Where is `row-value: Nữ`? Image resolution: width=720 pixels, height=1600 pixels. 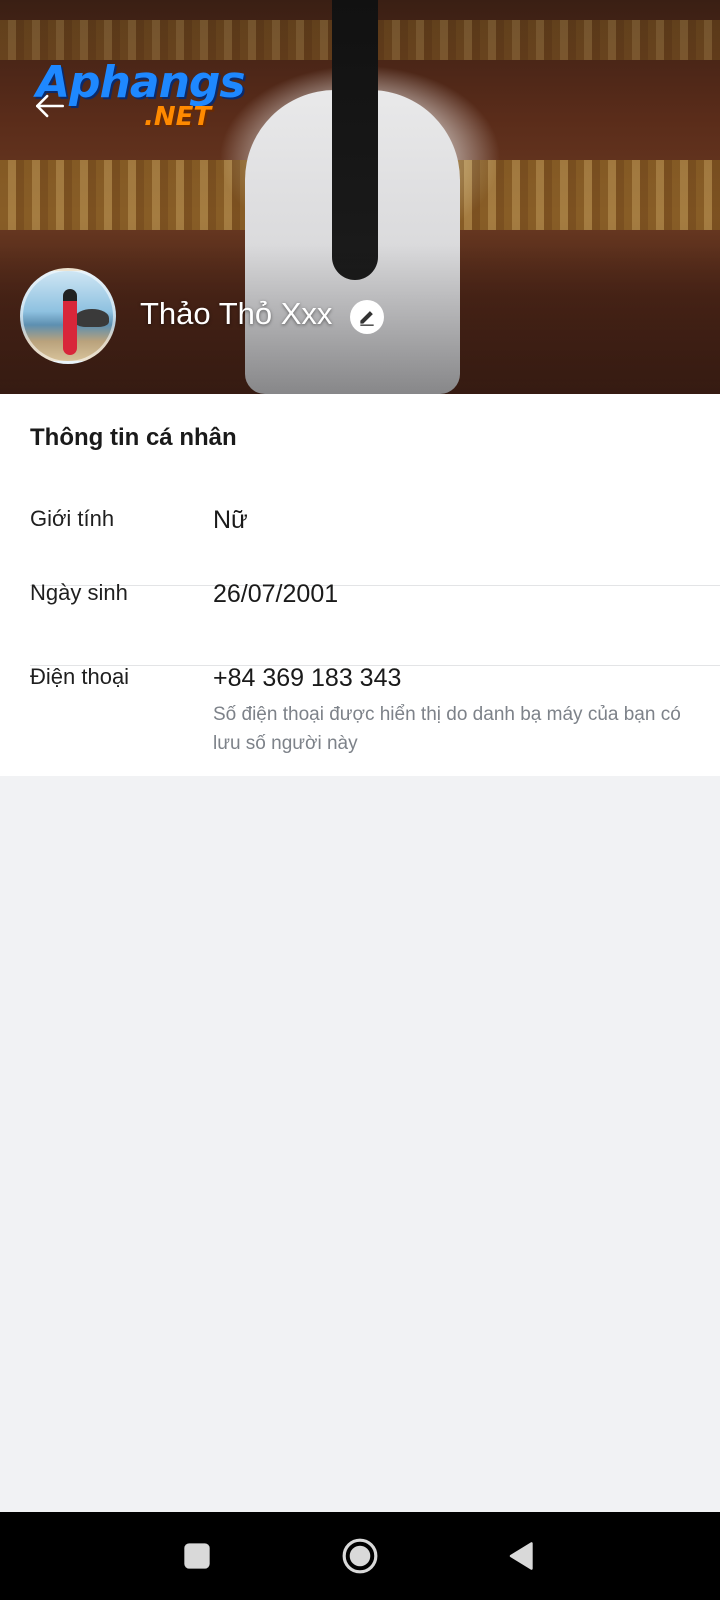 row-value: Nữ is located at coordinates (230, 520).